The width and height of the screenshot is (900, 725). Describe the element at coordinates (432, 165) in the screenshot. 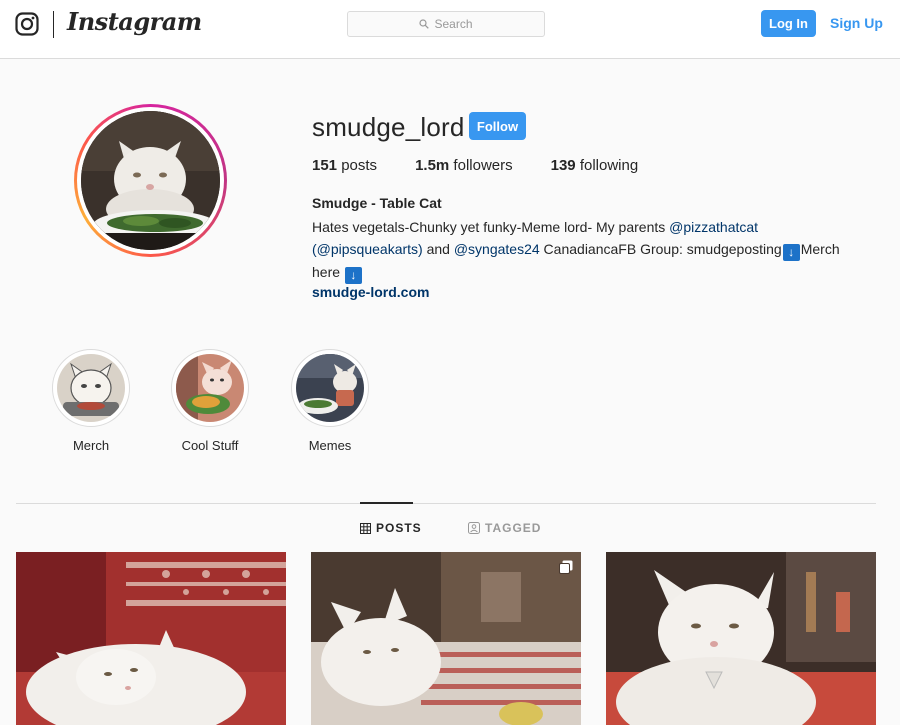

I see `followers-count: 1.5m` at that location.